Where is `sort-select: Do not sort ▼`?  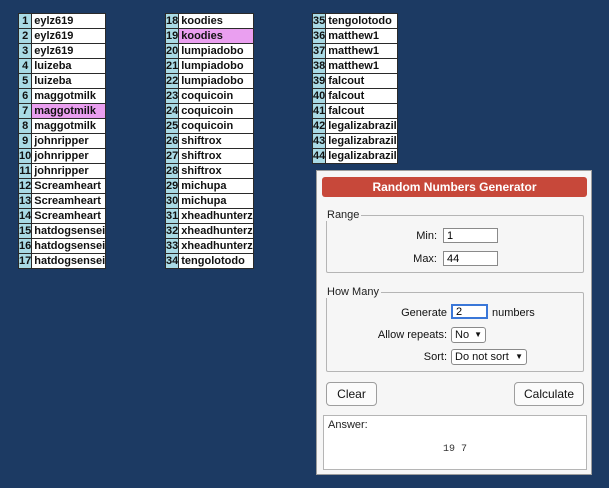
sort-select: Do not sort ▼ is located at coordinates (489, 357).